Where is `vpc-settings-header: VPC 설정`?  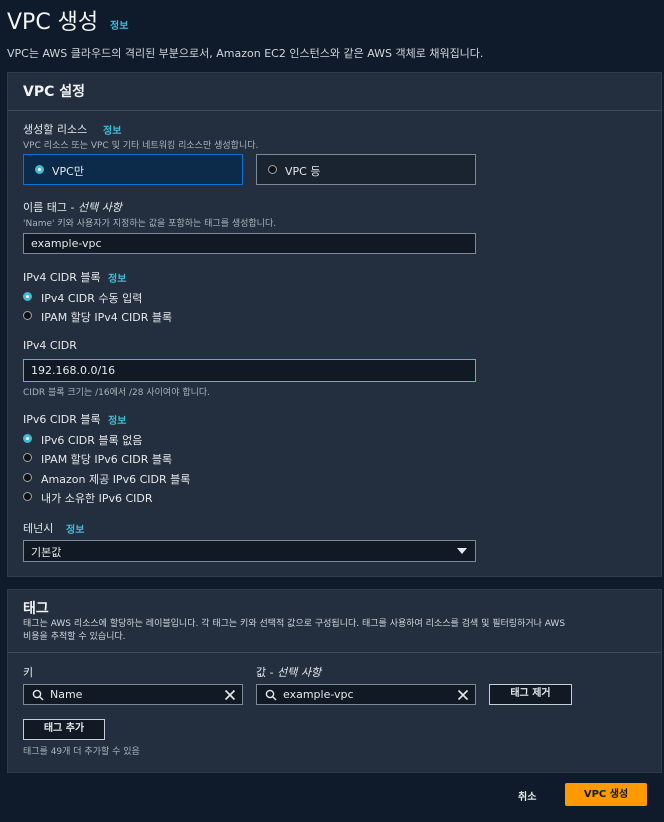
vpc-settings-header: VPC 설정 is located at coordinates (334, 92).